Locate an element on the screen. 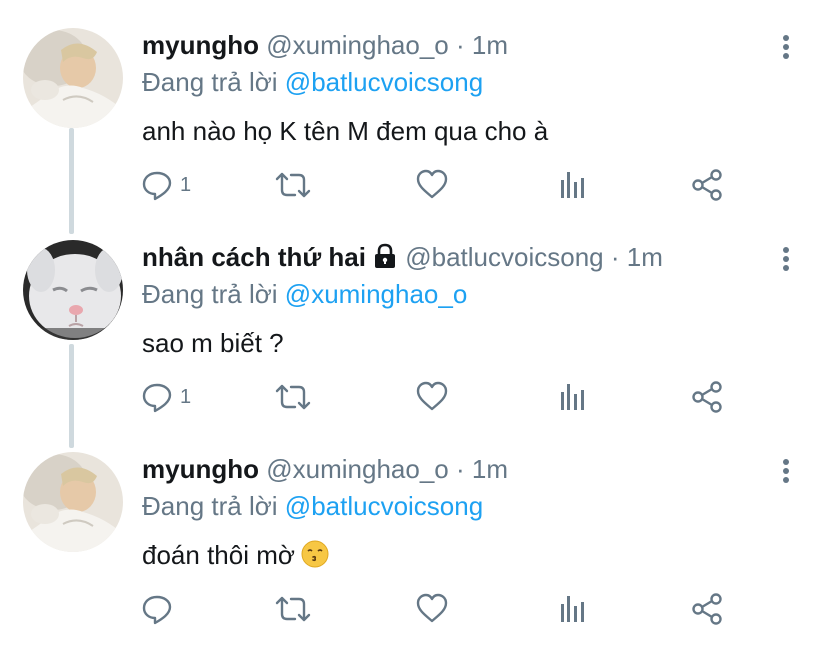 This screenshot has height=655, width=828. tweet-text-container: đoán thôi mờ is located at coordinates (235, 557).